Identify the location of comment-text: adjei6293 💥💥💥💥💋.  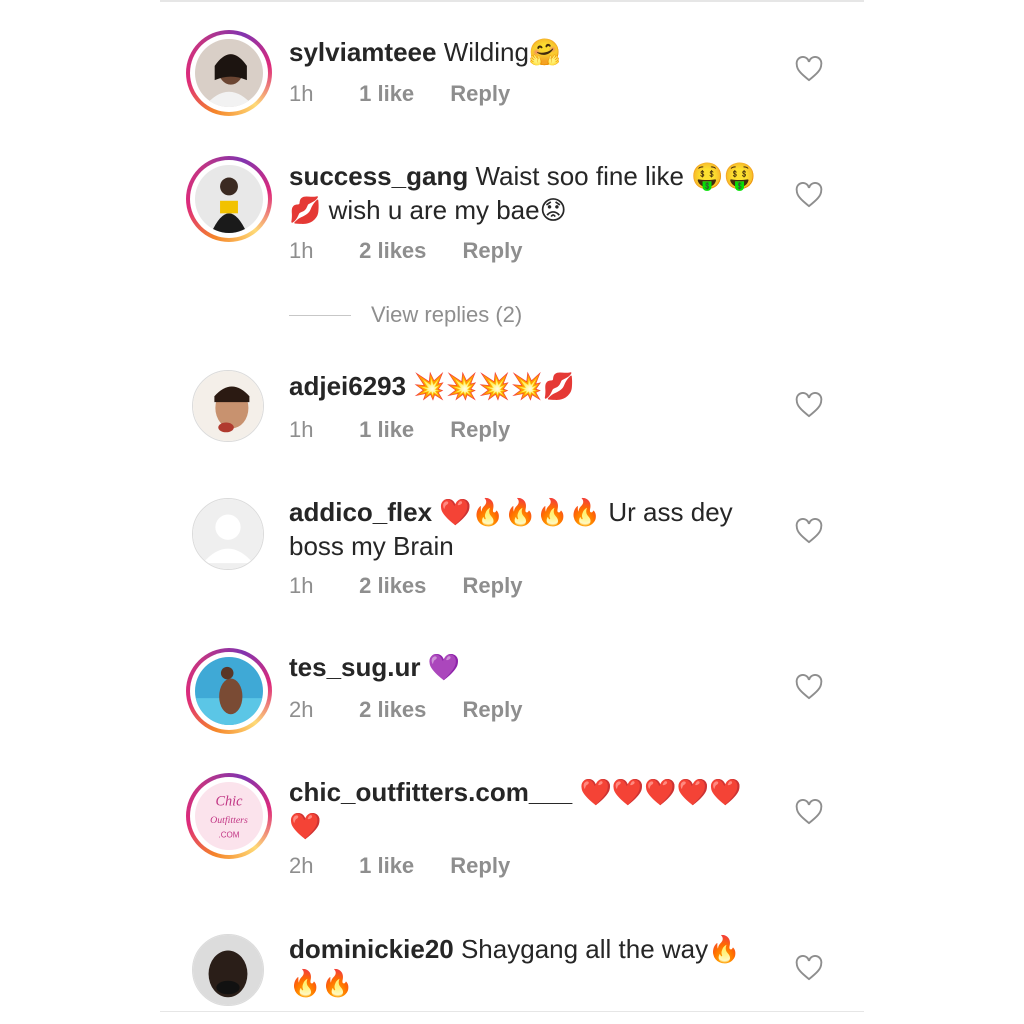
(529, 386).